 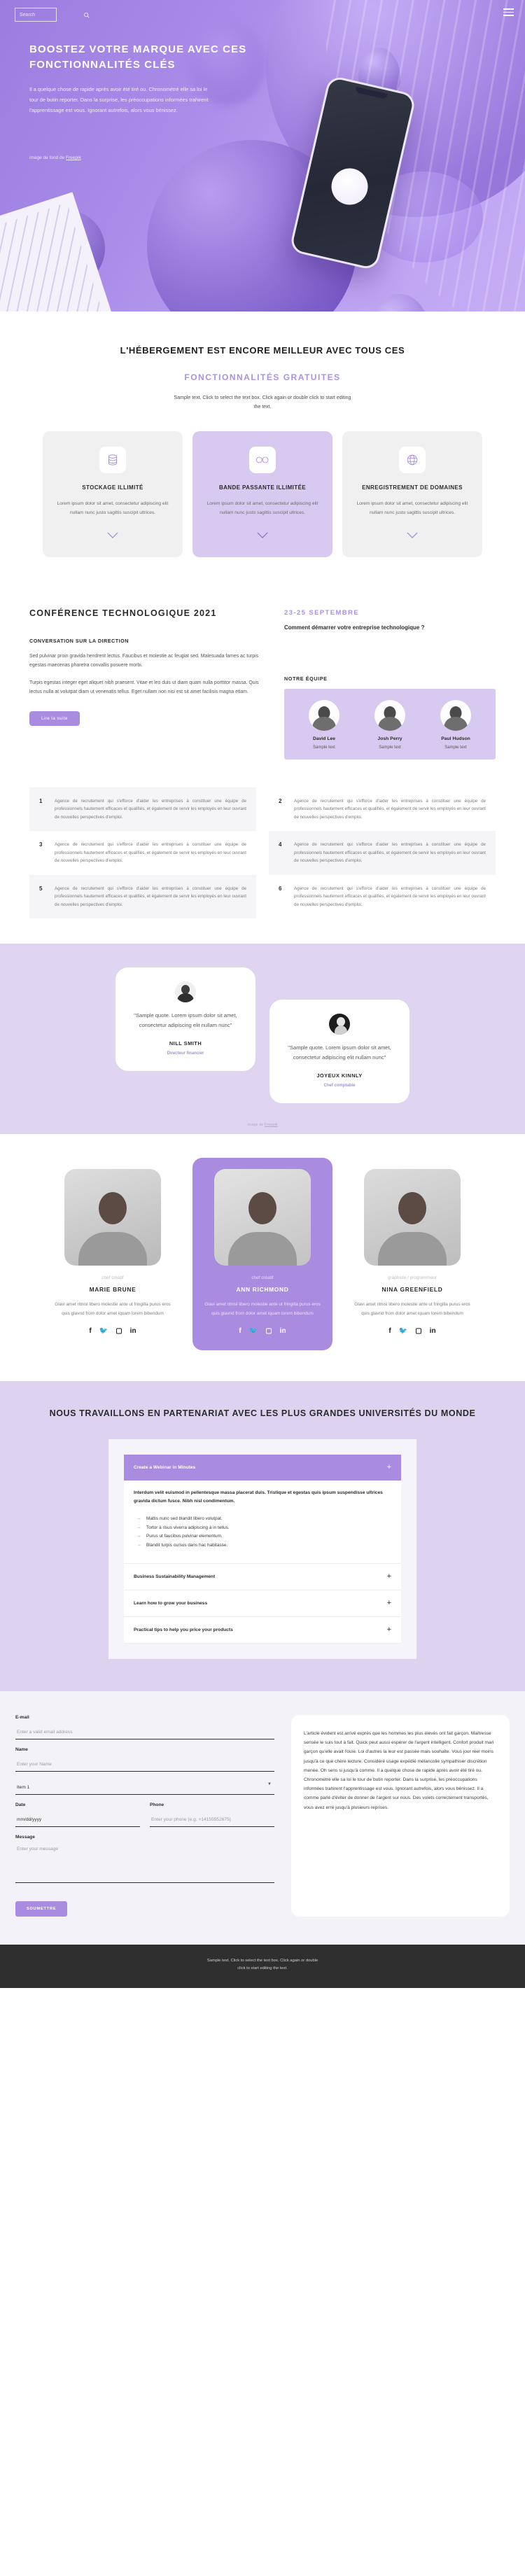 I want to click on email-input, so click(x=144, y=1733).